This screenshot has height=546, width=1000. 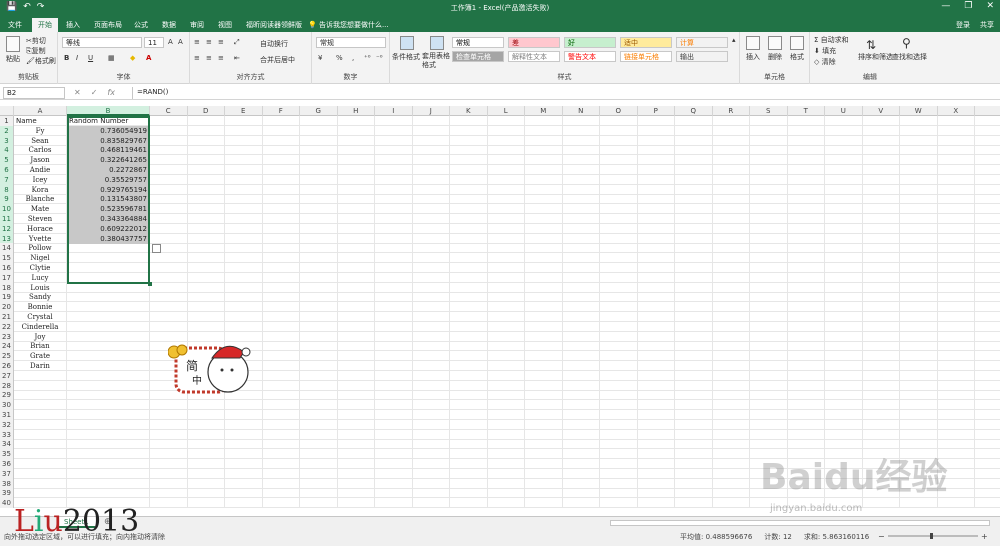 What do you see at coordinates (40, 228) in the screenshot?
I see `cell-a12: Horace` at bounding box center [40, 228].